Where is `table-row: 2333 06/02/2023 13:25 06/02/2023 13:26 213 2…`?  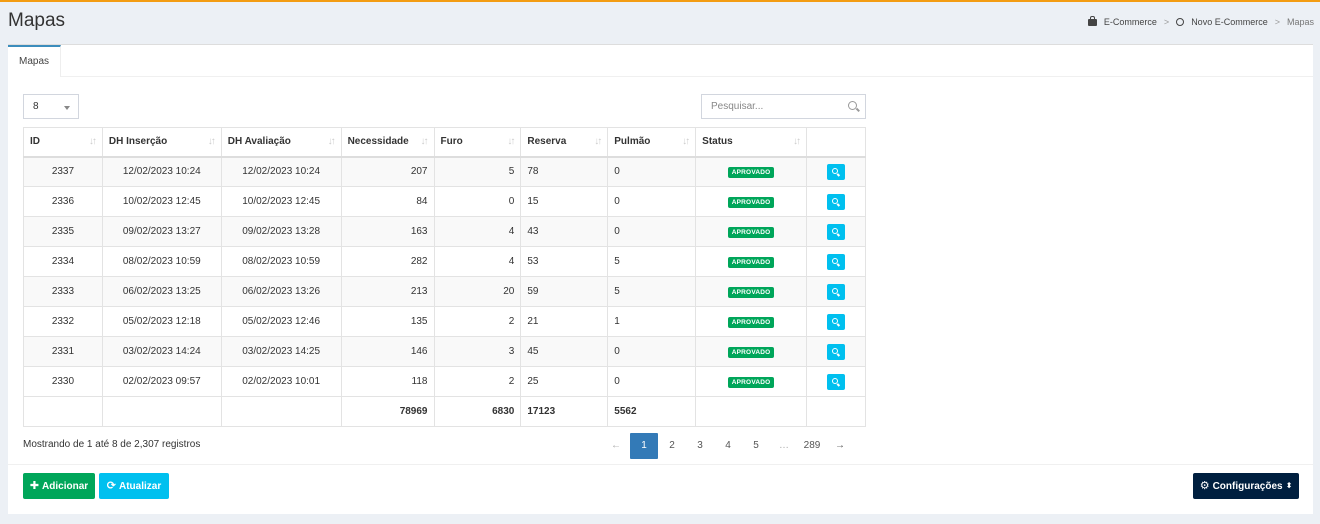
table-row: 2333 06/02/2023 13:25 06/02/2023 13:26 213 2… is located at coordinates (444, 291).